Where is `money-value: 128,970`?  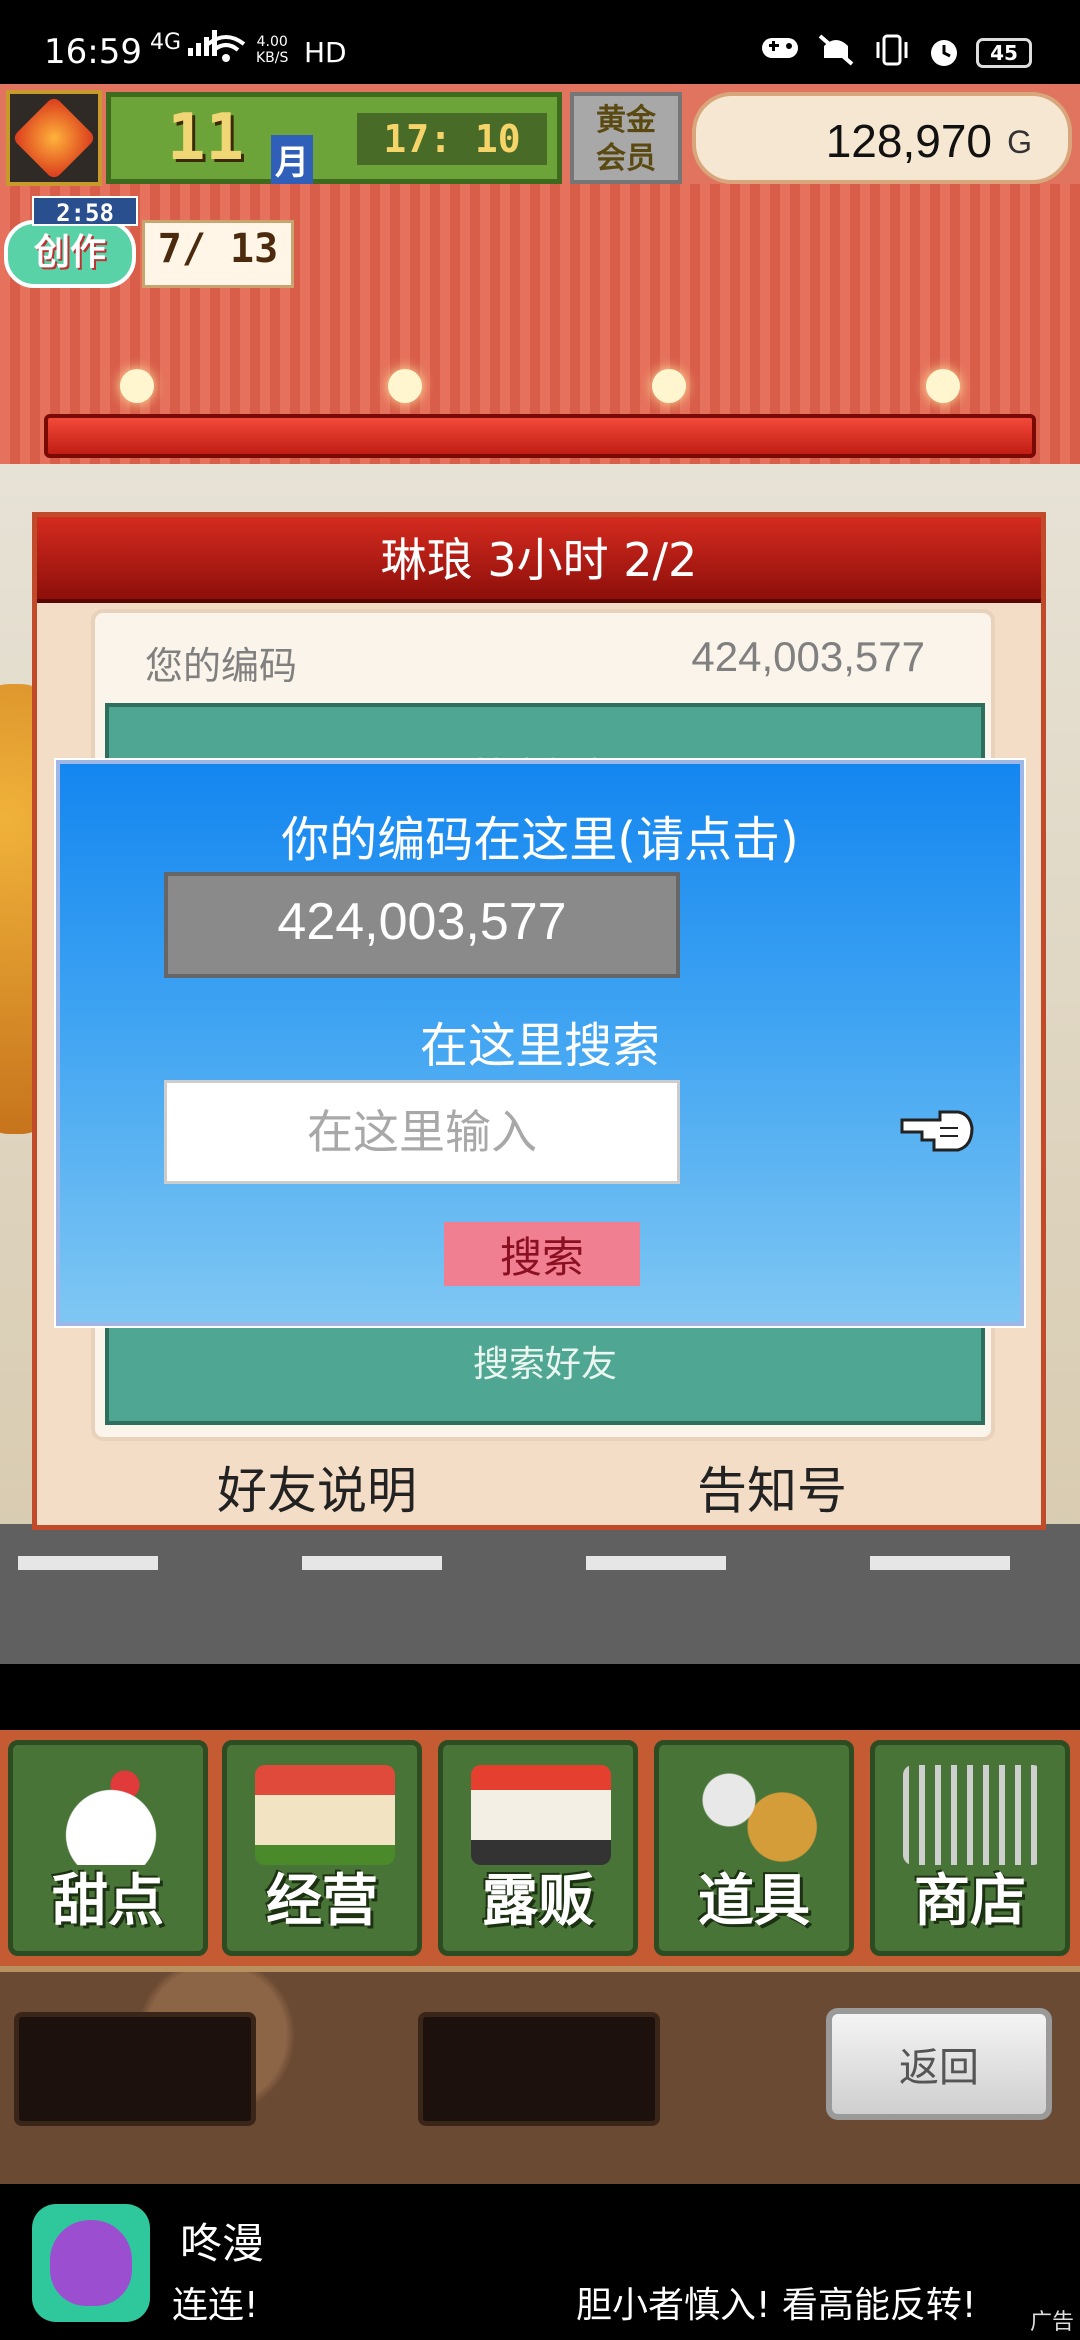
money-value: 128,970 is located at coordinates (908, 141).